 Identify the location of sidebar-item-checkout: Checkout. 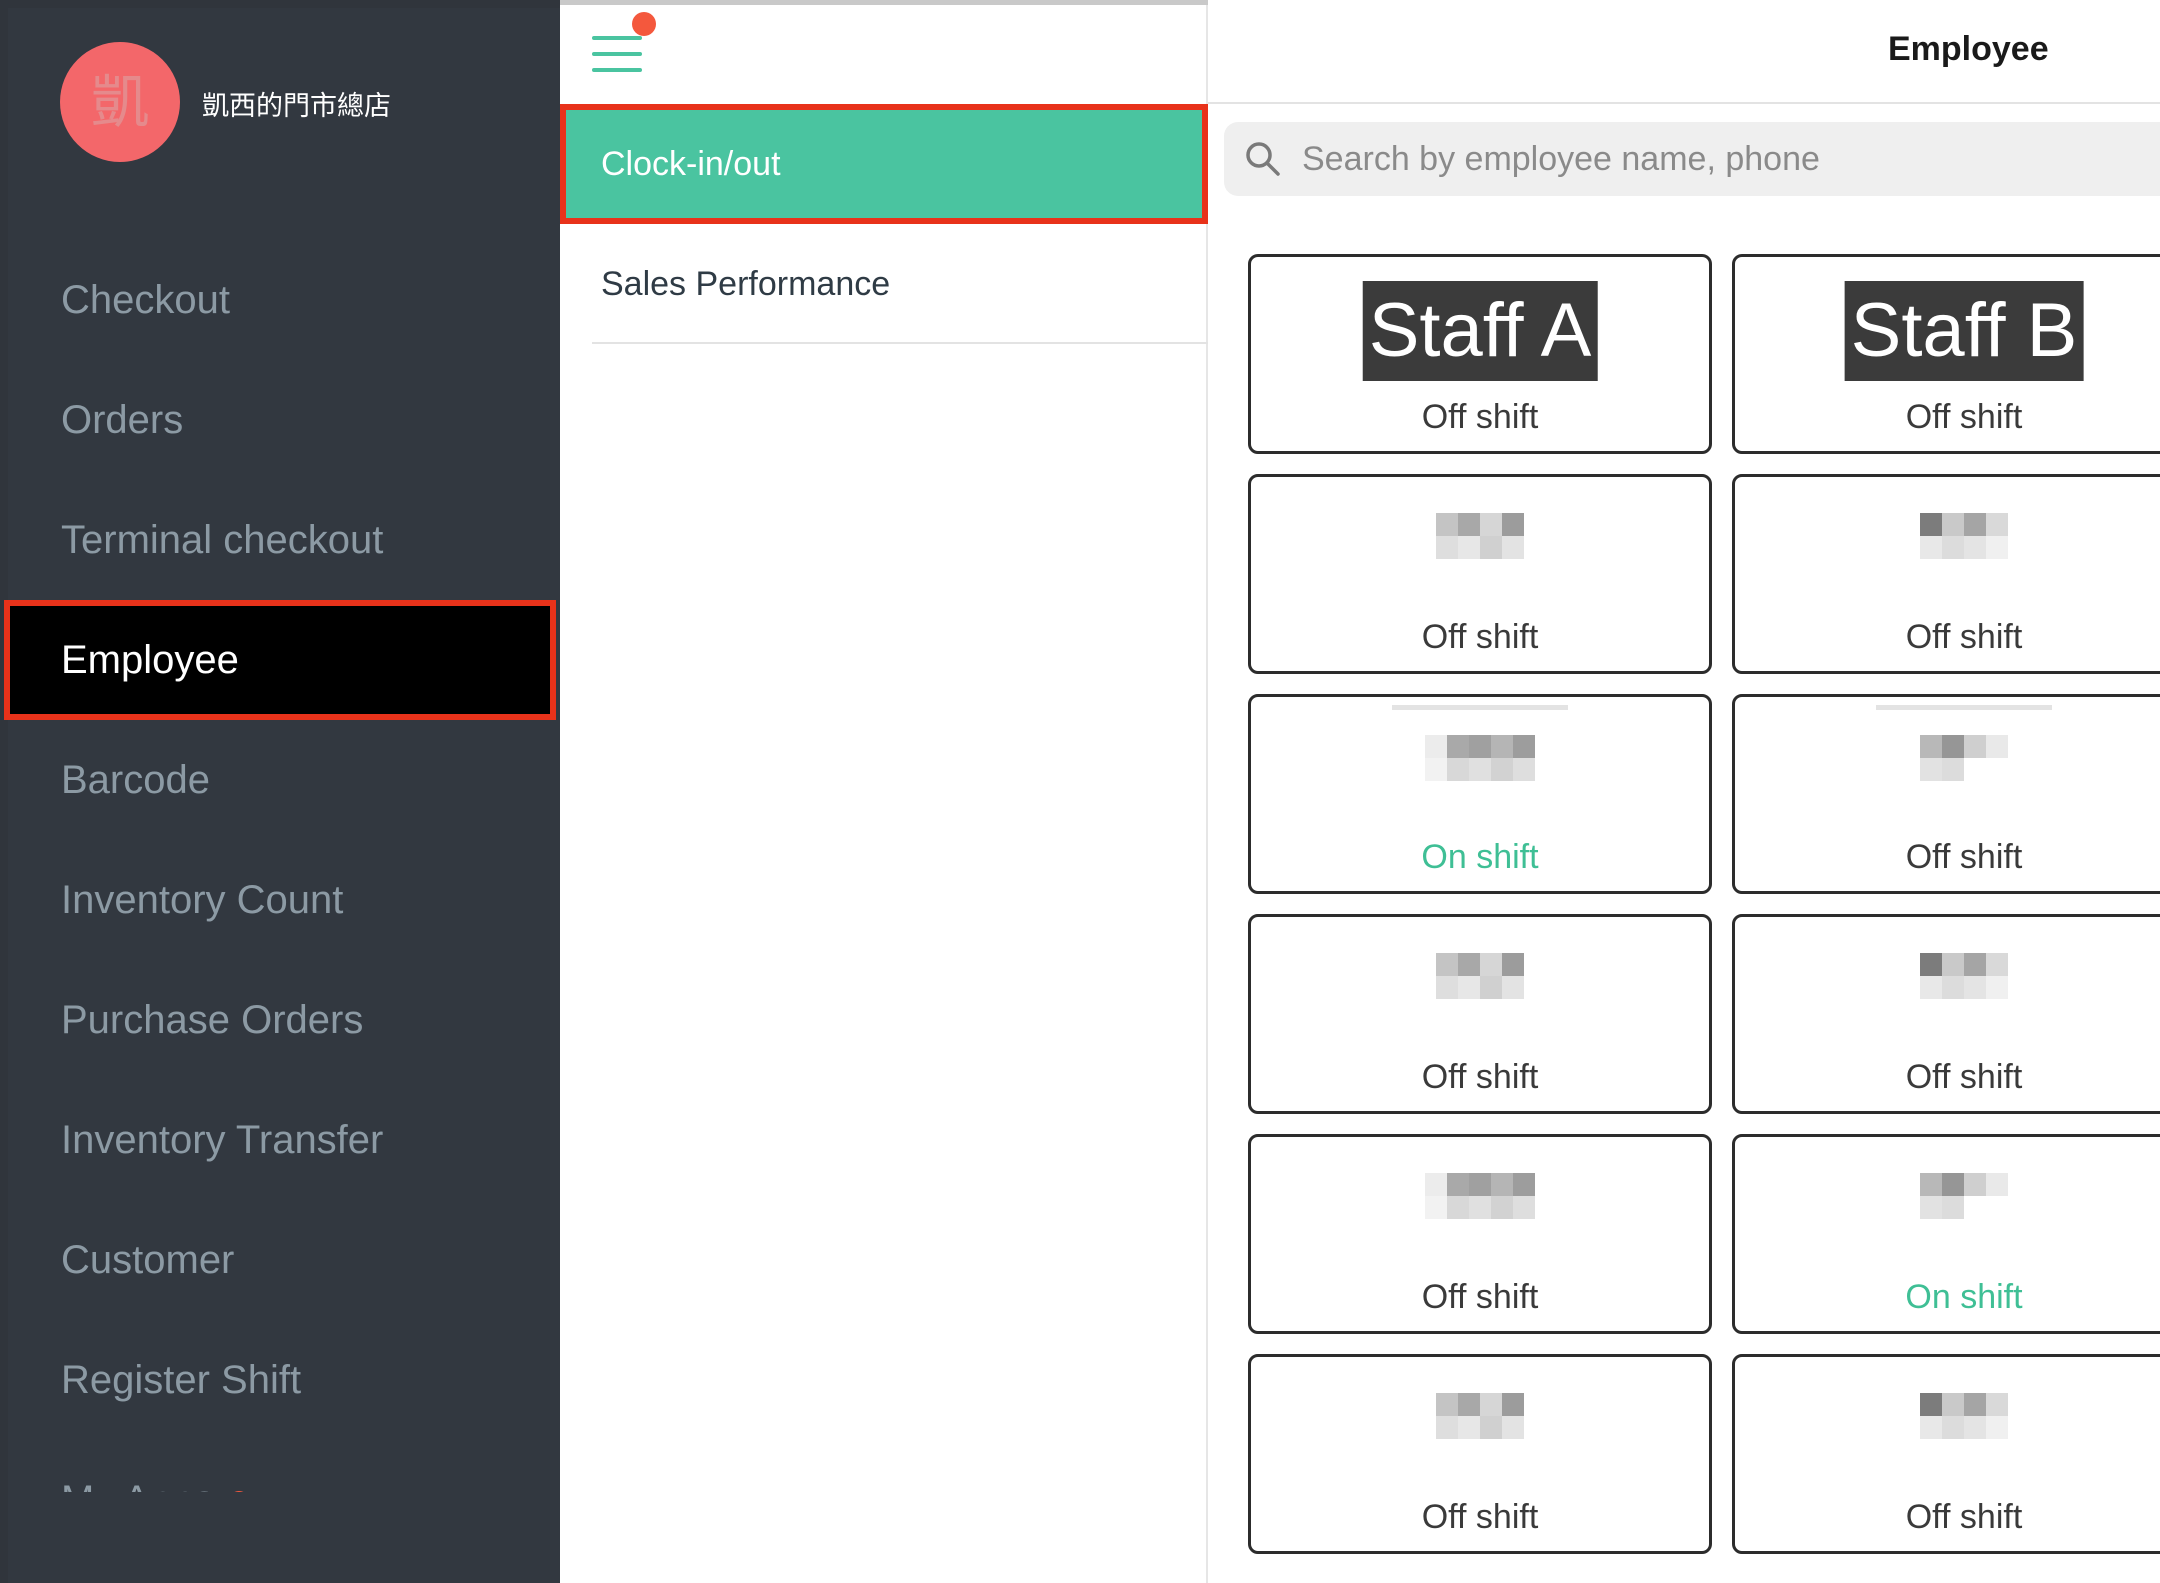
(280, 300).